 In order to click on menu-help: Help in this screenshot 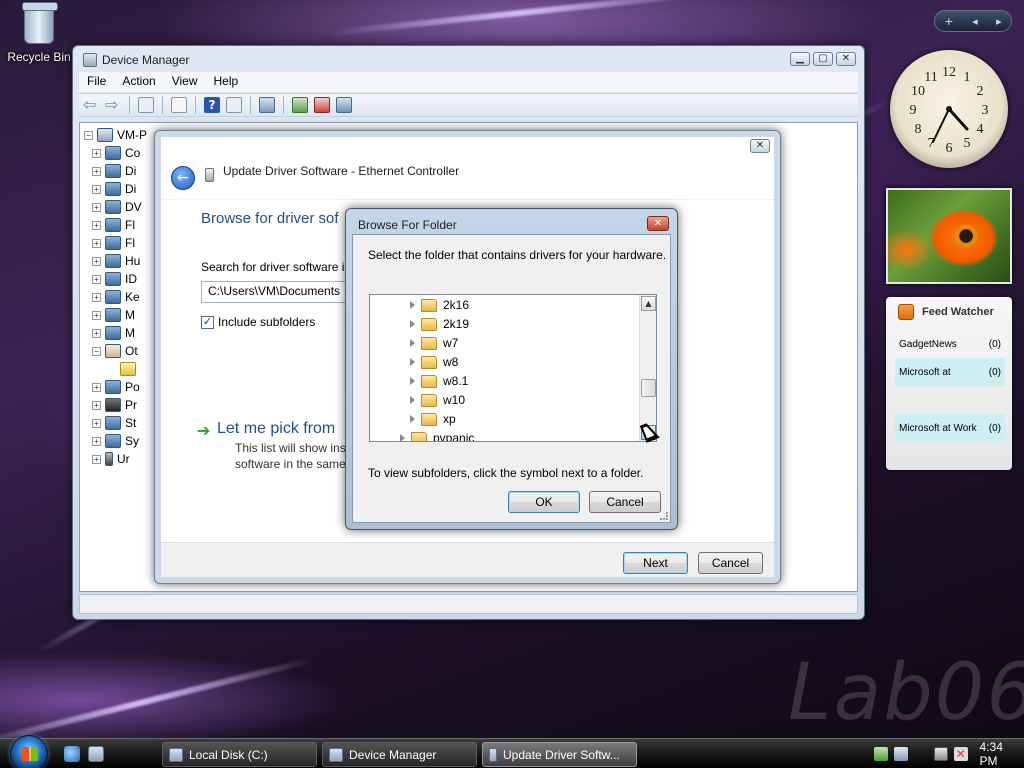, I will do `click(226, 82)`.